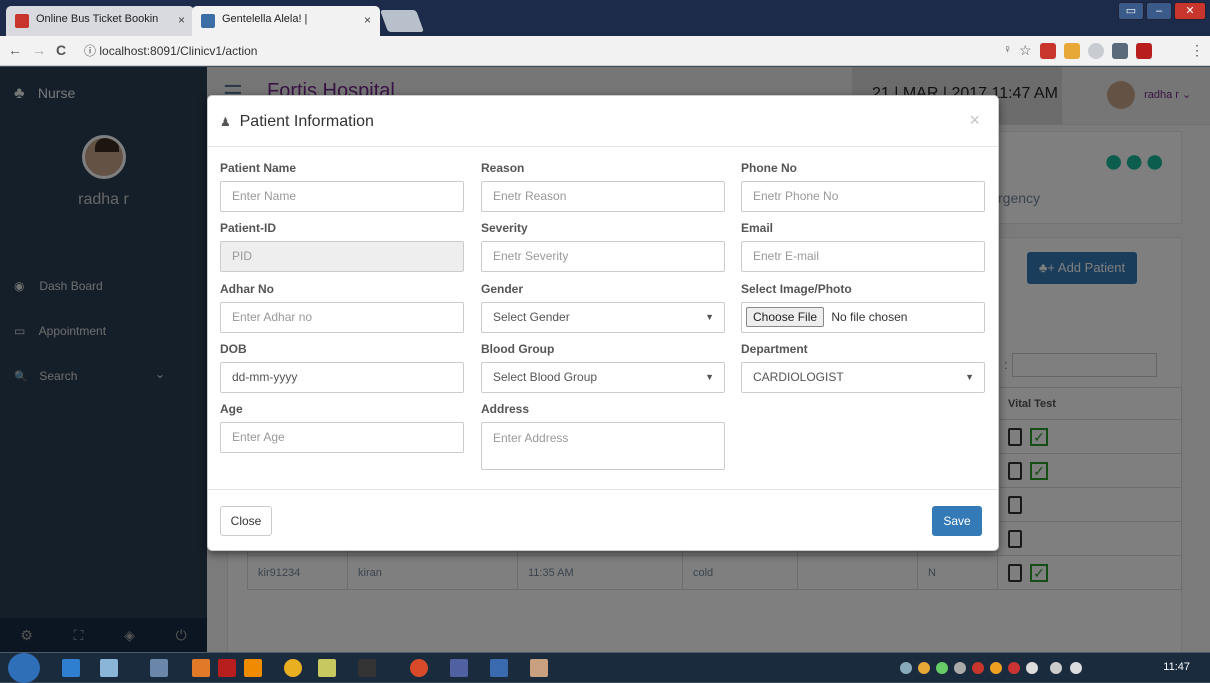 Image resolution: width=1210 pixels, height=683 pixels. Describe the element at coordinates (603, 196) in the screenshot. I see `reason-input: Enetr Reason` at that location.